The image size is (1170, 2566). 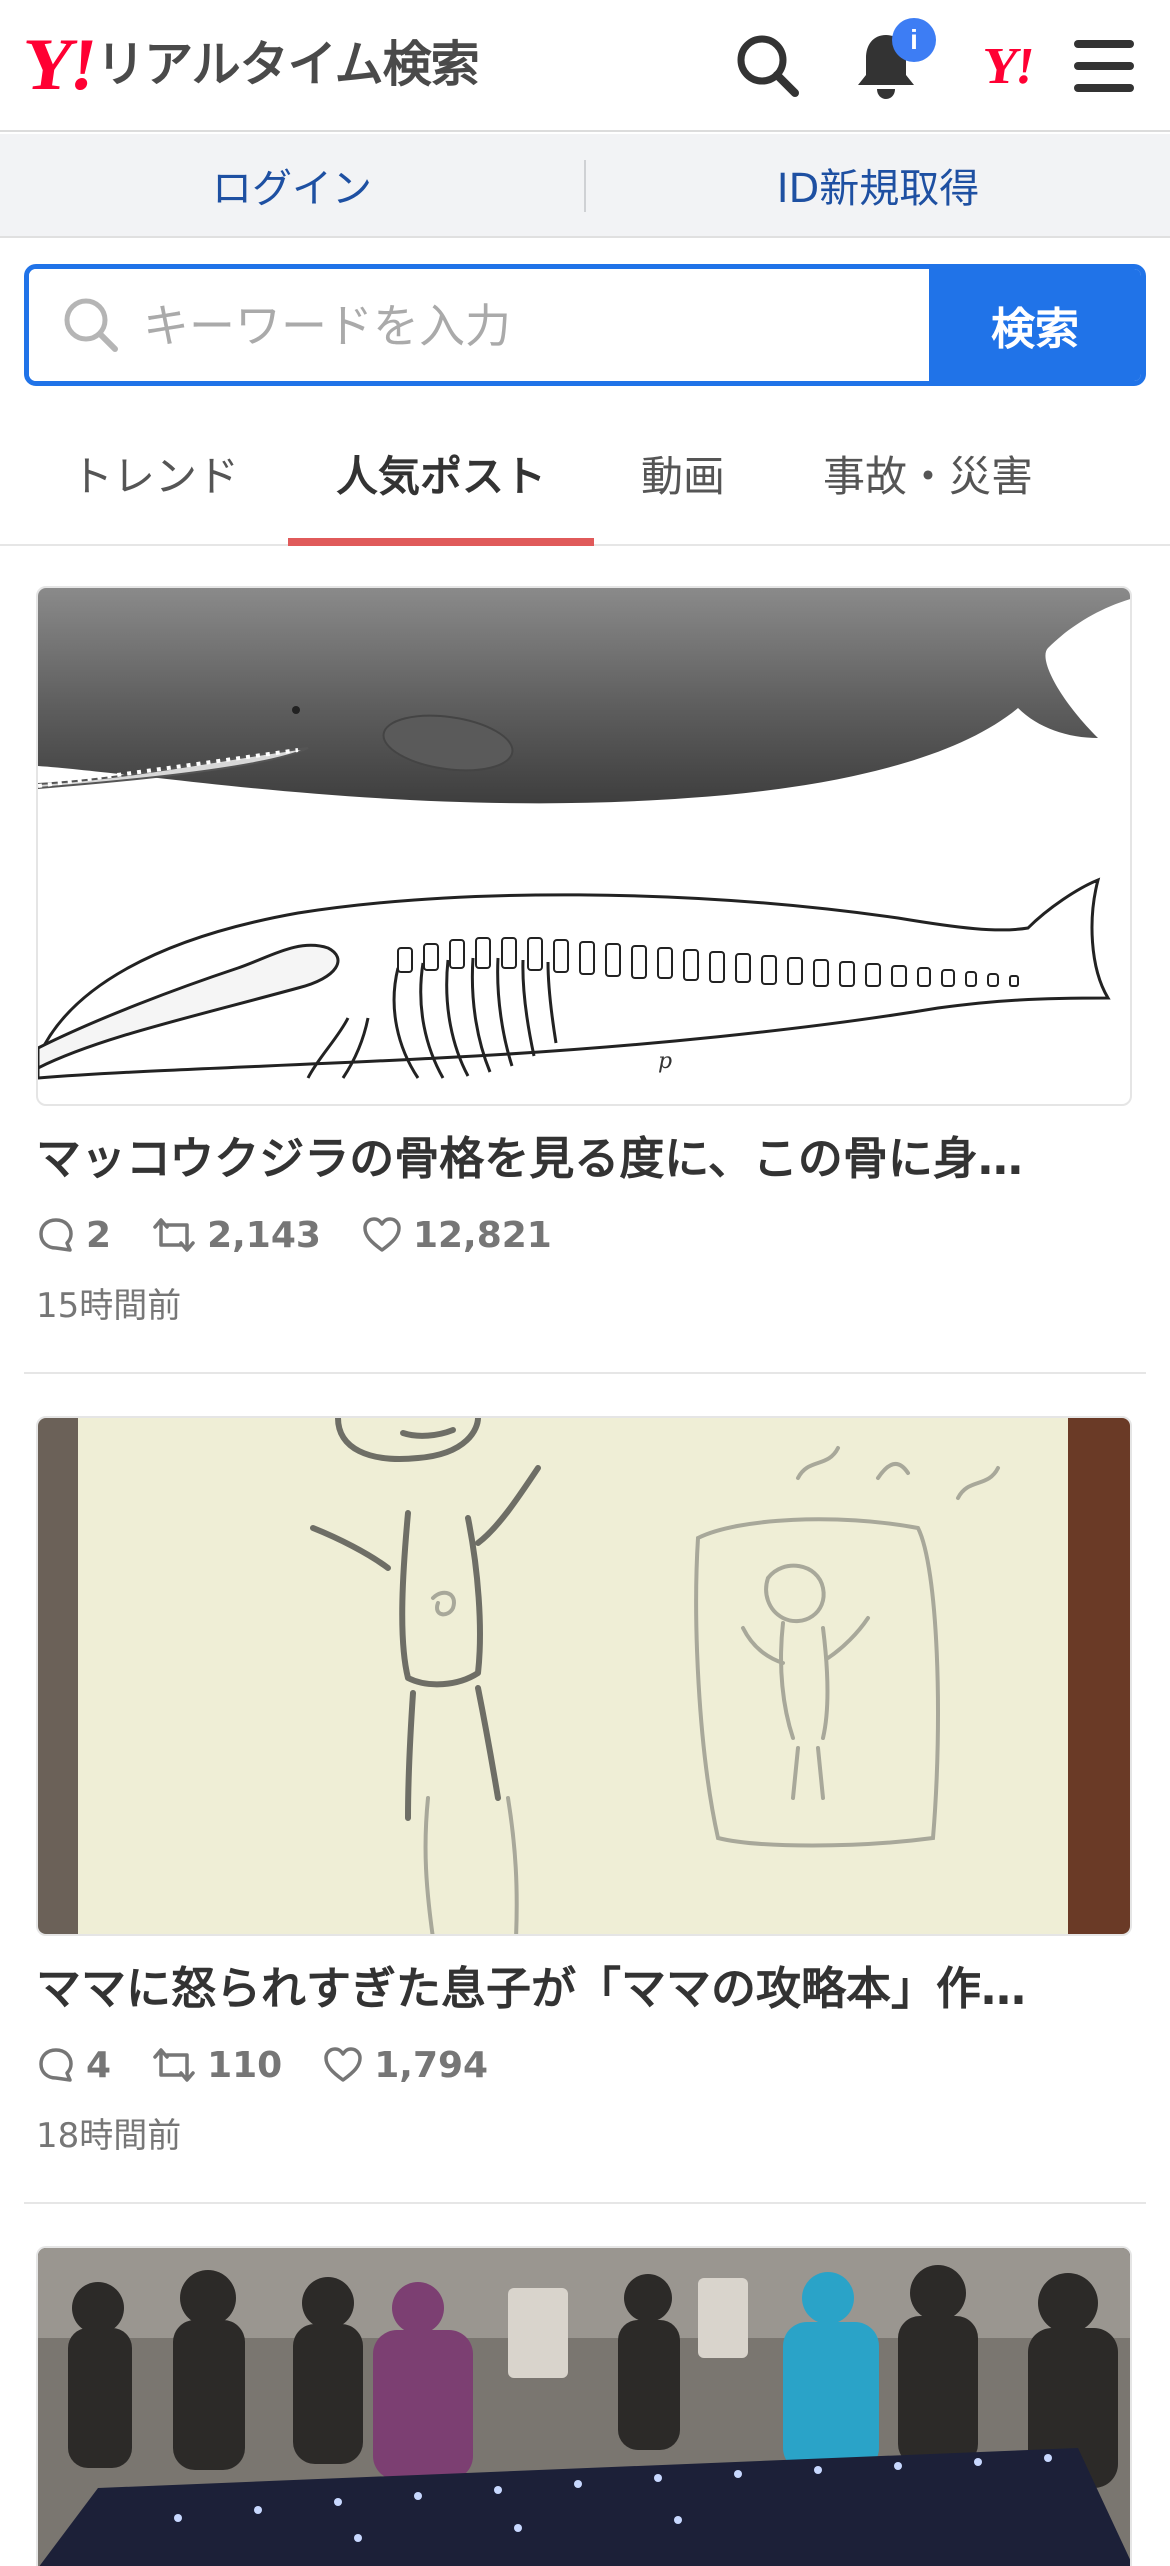 I want to click on notification-bell-icon: i, so click(x=891, y=62).